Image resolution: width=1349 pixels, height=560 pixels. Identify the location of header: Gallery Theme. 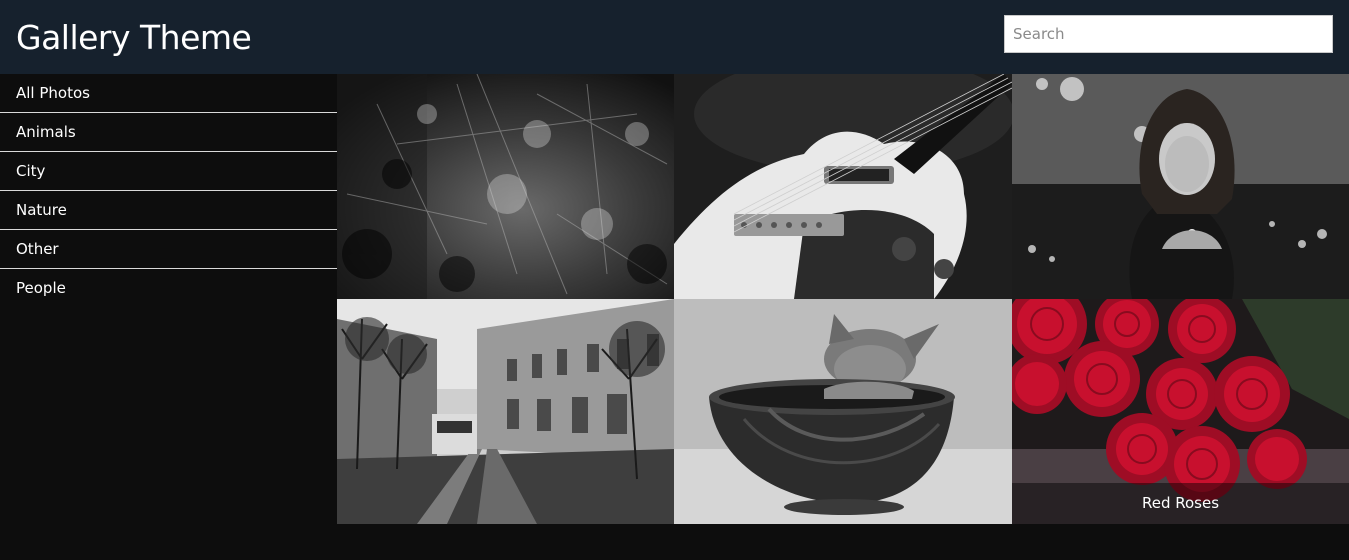
(674, 37).